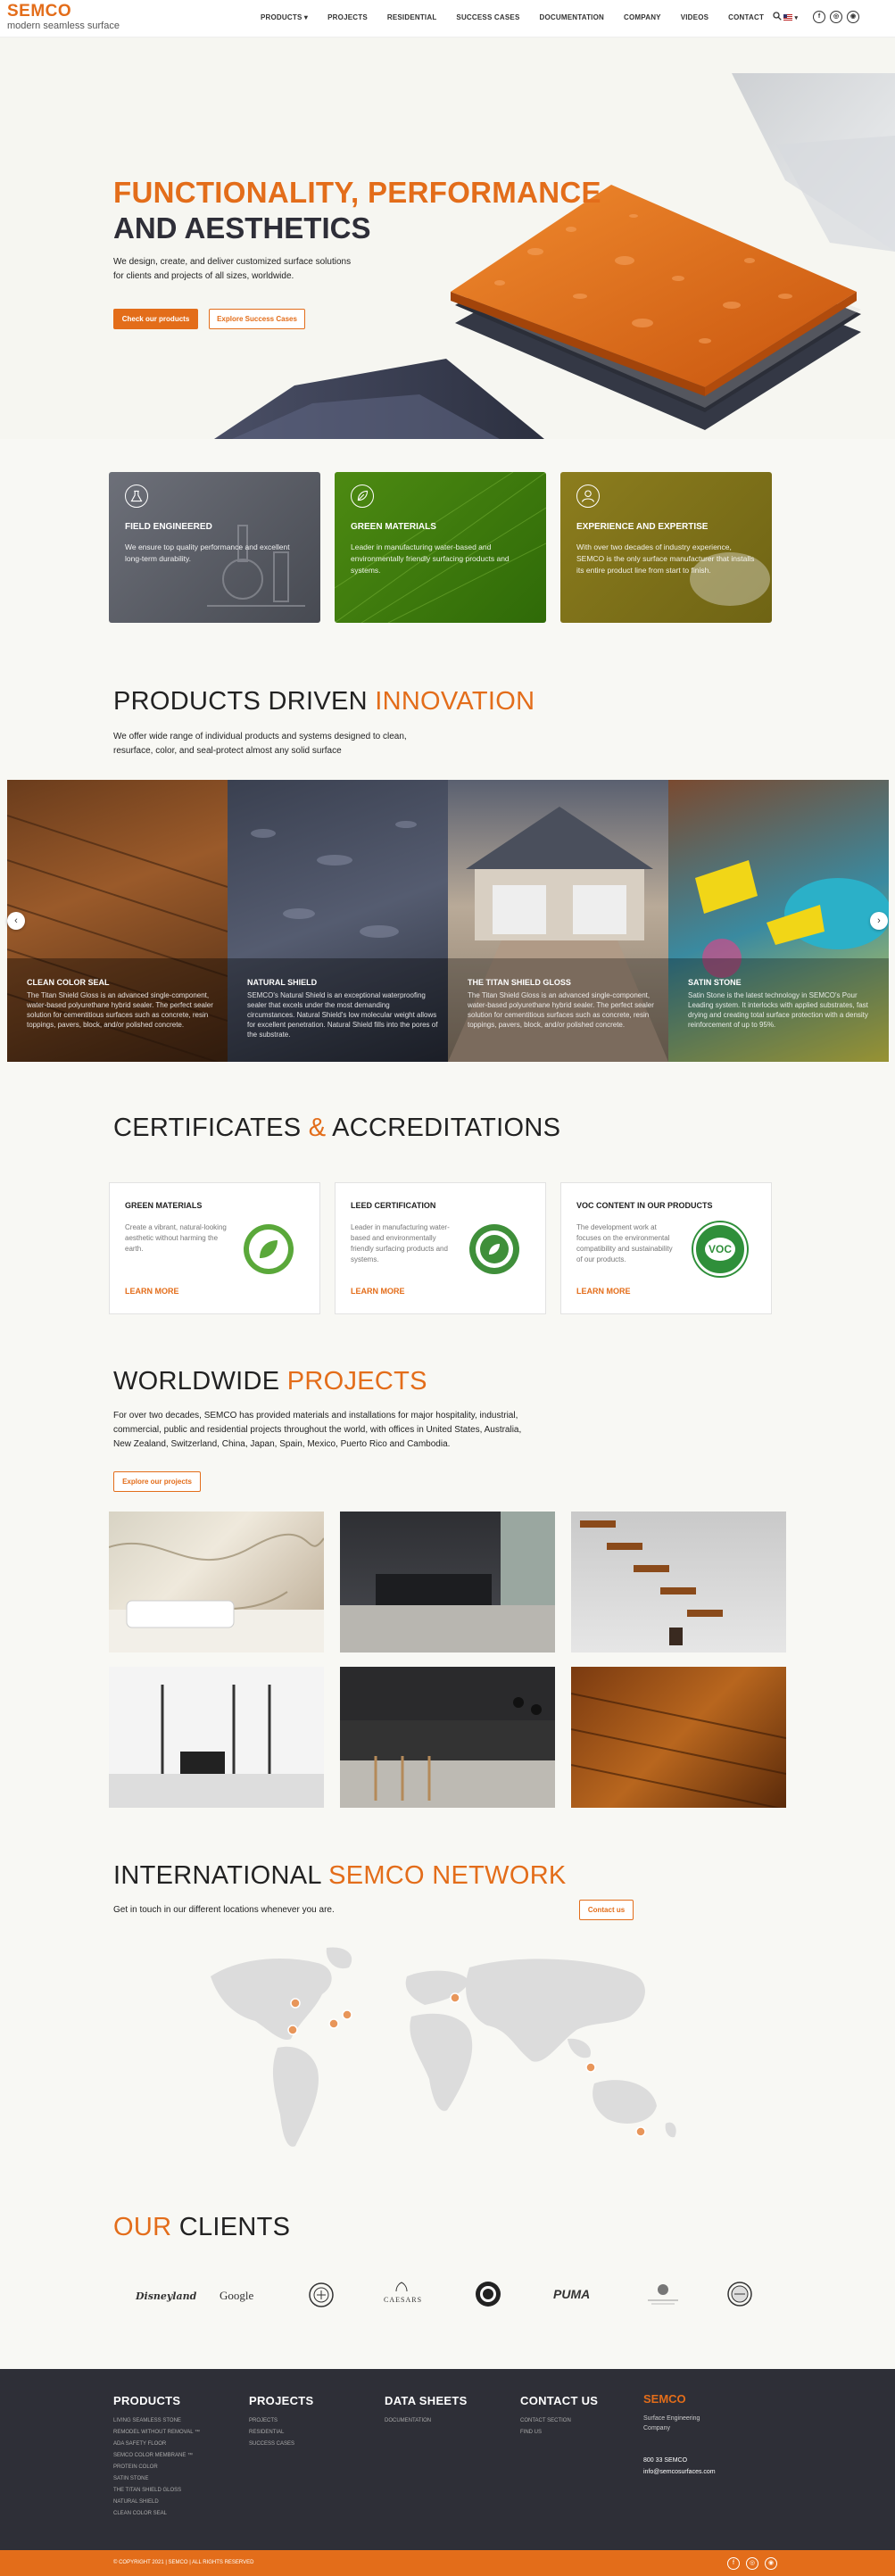 Image resolution: width=895 pixels, height=2576 pixels. I want to click on footer-link: DOCUMENTATION, so click(408, 2421).